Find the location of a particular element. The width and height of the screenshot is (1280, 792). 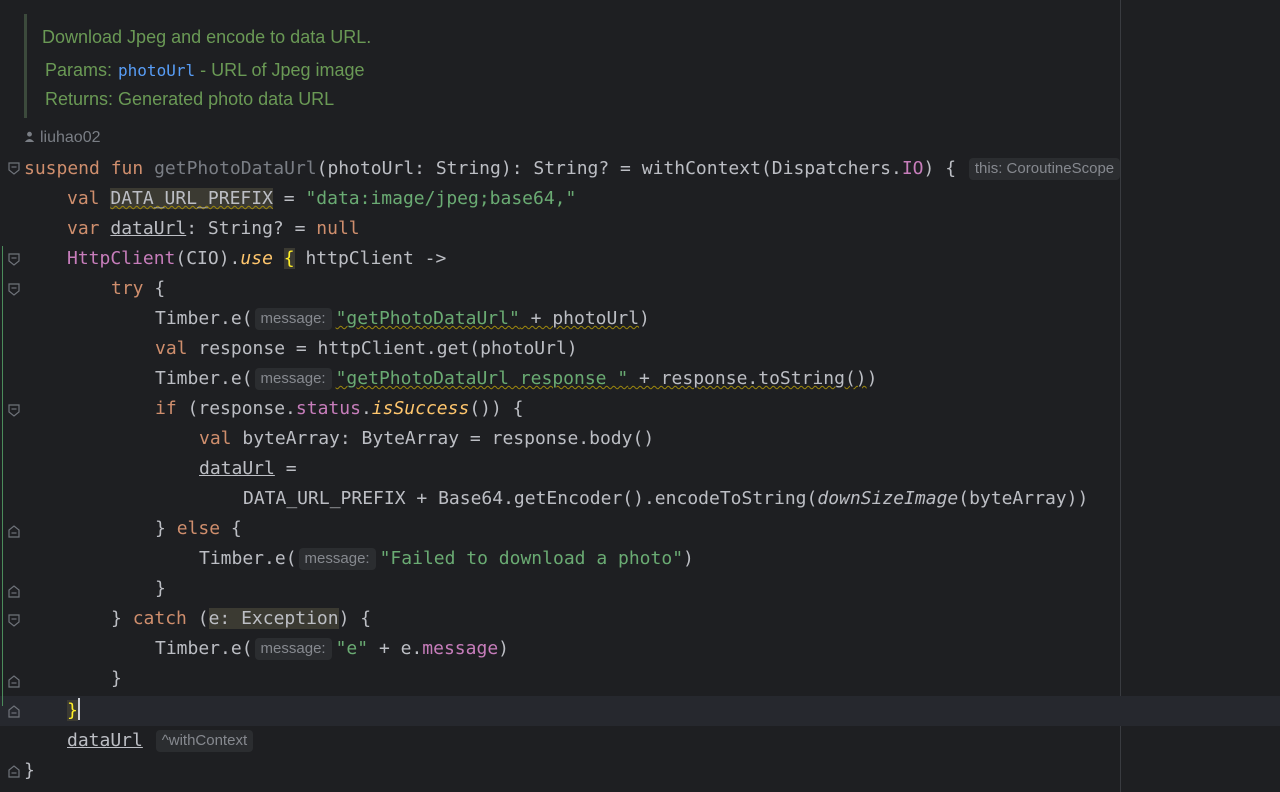

doc-returns-label: Returns: is located at coordinates (79, 99).